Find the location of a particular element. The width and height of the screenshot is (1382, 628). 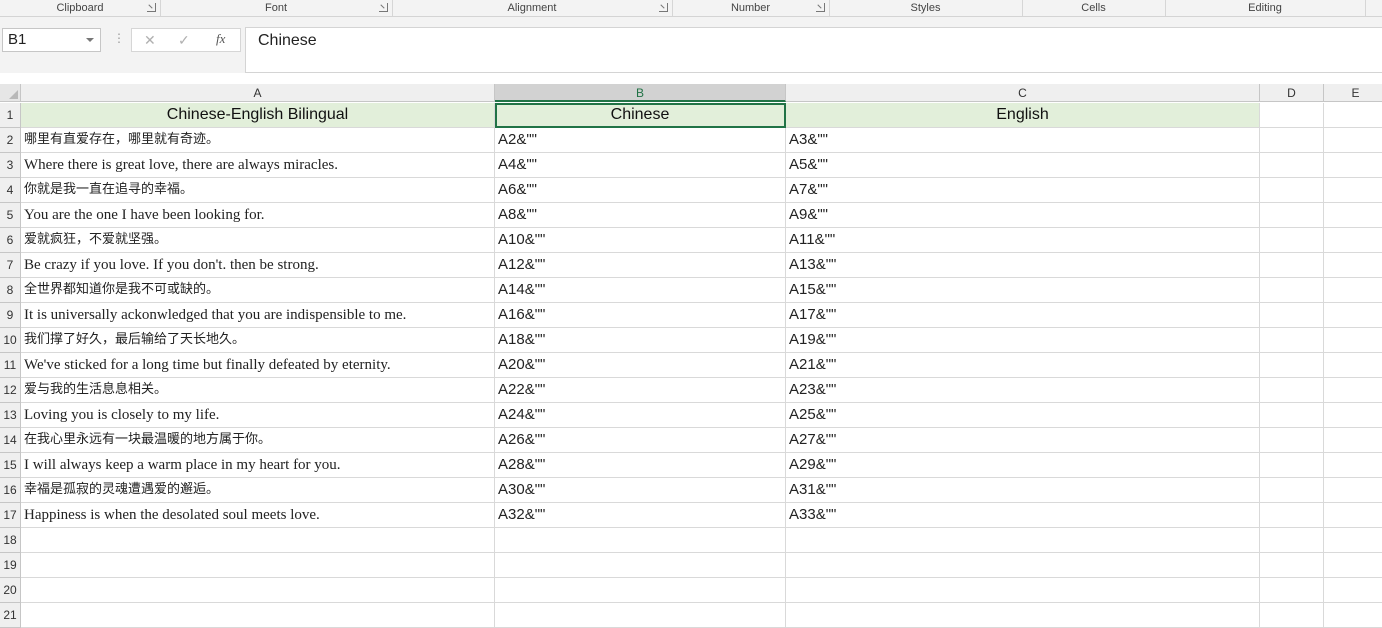

formula-cell: A7&"" is located at coordinates (1023, 190).